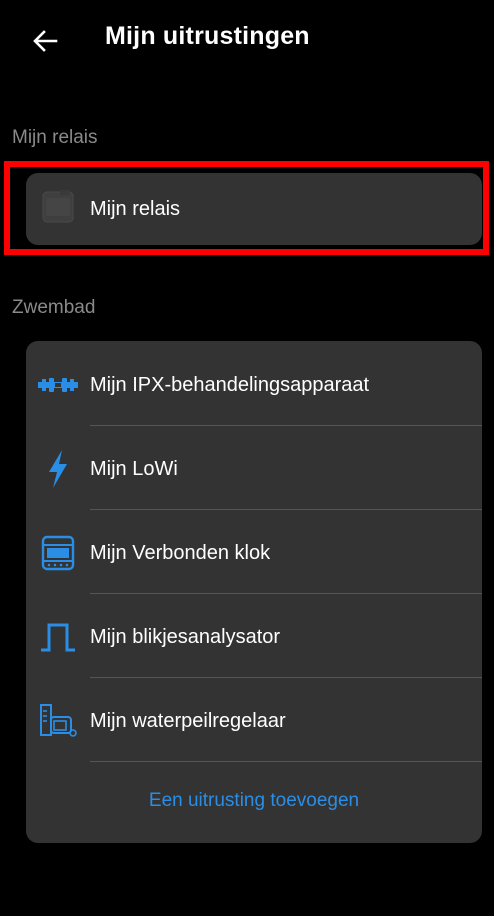 Image resolution: width=494 pixels, height=916 pixels. I want to click on relay-device-icon, so click(58, 207).